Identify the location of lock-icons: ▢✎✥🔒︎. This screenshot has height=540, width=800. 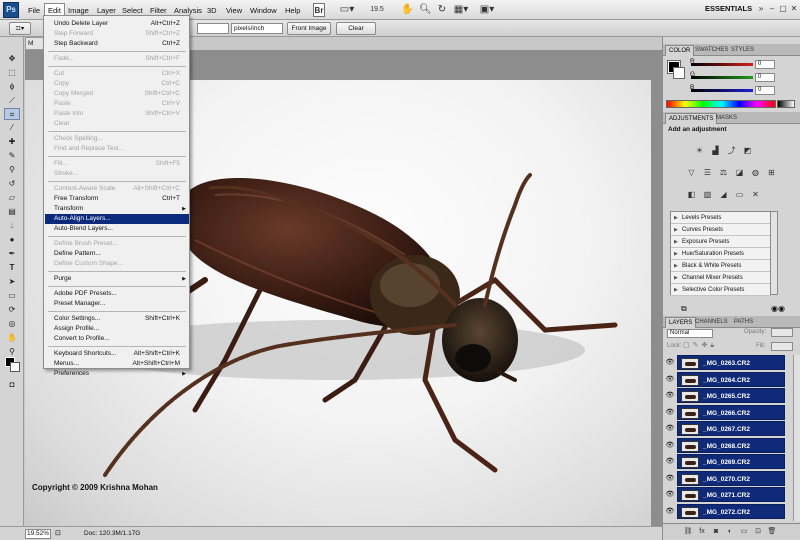
(700, 345).